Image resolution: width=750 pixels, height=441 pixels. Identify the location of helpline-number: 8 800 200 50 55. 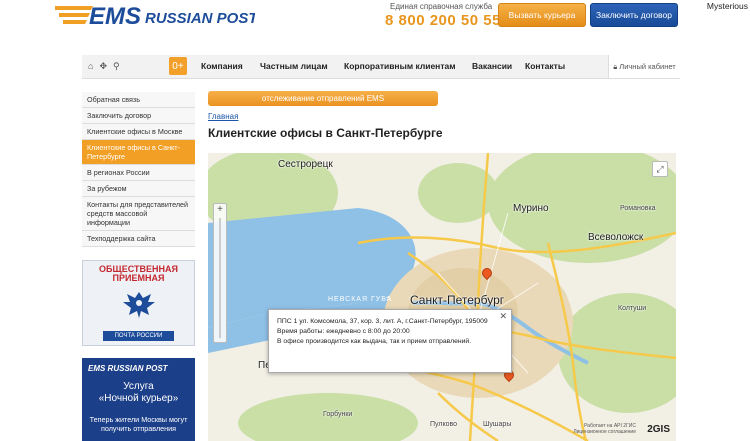
(443, 20).